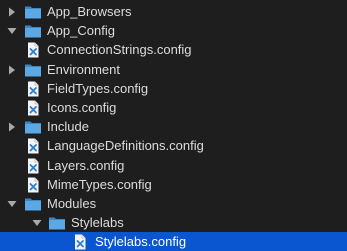 This screenshot has height=251, width=347. What do you see at coordinates (173, 185) in the screenshot?
I see `tree-row-mimetypes-config: MimeTypes.config` at bounding box center [173, 185].